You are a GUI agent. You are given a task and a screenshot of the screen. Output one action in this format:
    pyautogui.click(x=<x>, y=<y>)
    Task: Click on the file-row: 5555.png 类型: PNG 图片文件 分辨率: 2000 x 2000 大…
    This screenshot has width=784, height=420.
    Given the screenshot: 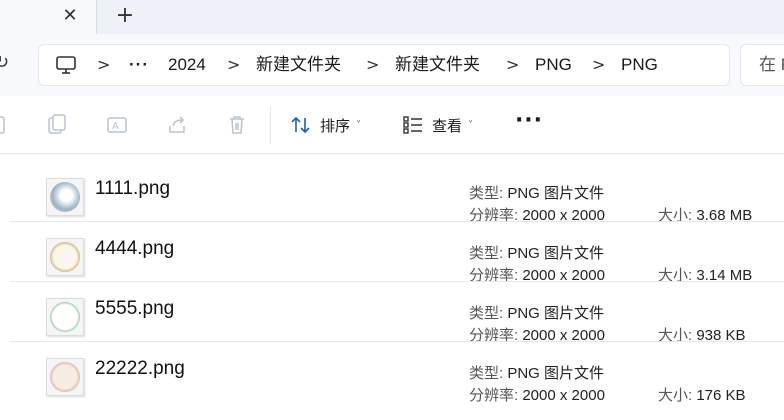 What is the action you would take?
    pyautogui.click(x=392, y=313)
    